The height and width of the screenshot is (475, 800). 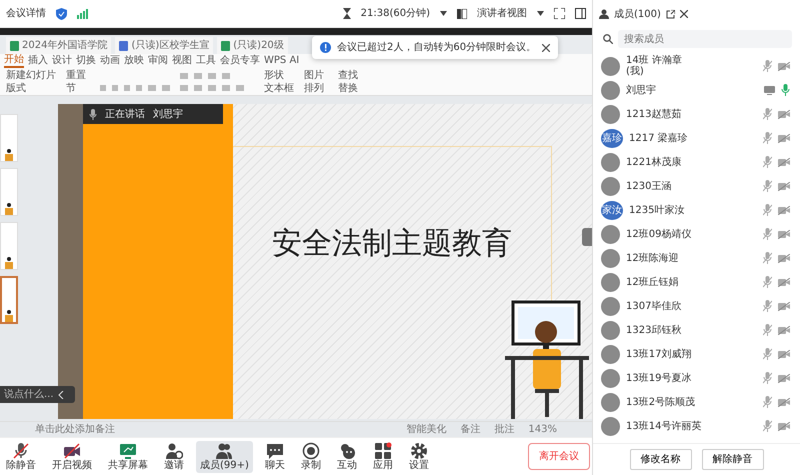 I want to click on document-tab: 2024年外国语学院, so click(x=59, y=45).